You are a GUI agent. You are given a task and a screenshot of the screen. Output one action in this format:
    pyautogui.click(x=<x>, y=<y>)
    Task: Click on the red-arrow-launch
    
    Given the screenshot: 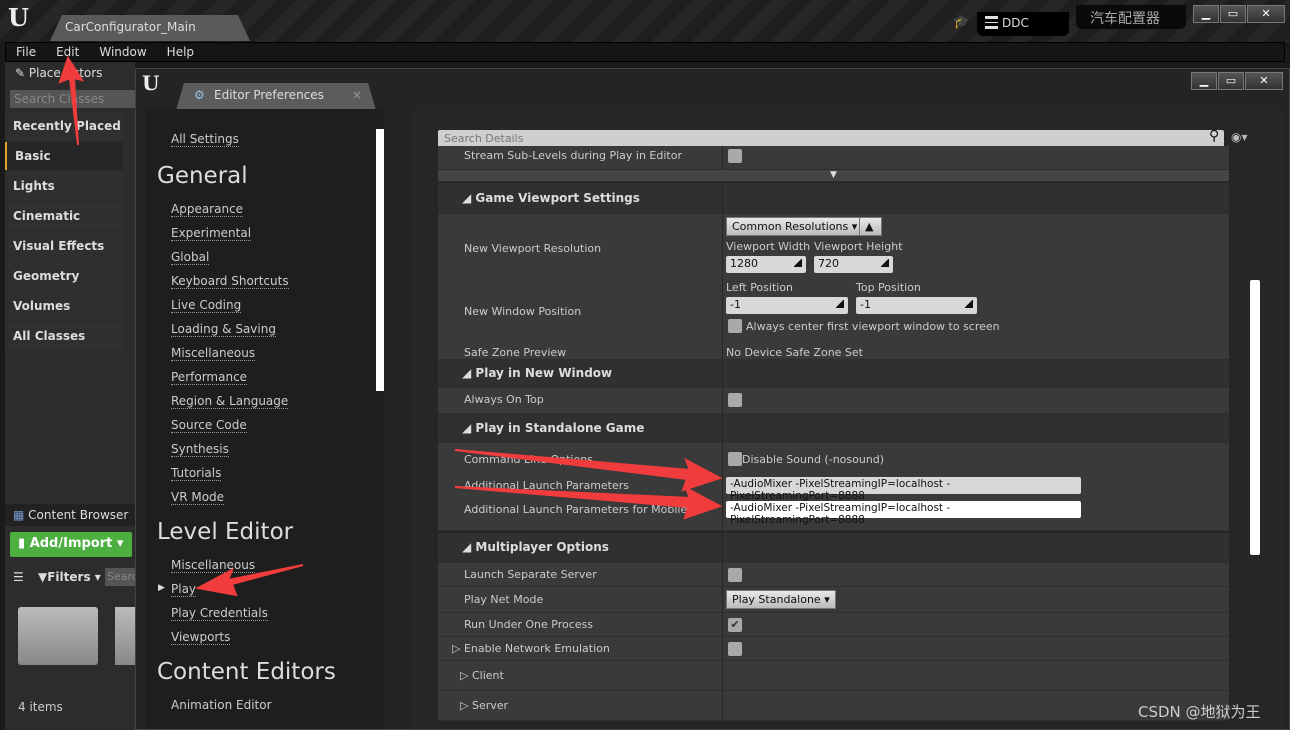 What is the action you would take?
    pyautogui.click(x=588, y=470)
    